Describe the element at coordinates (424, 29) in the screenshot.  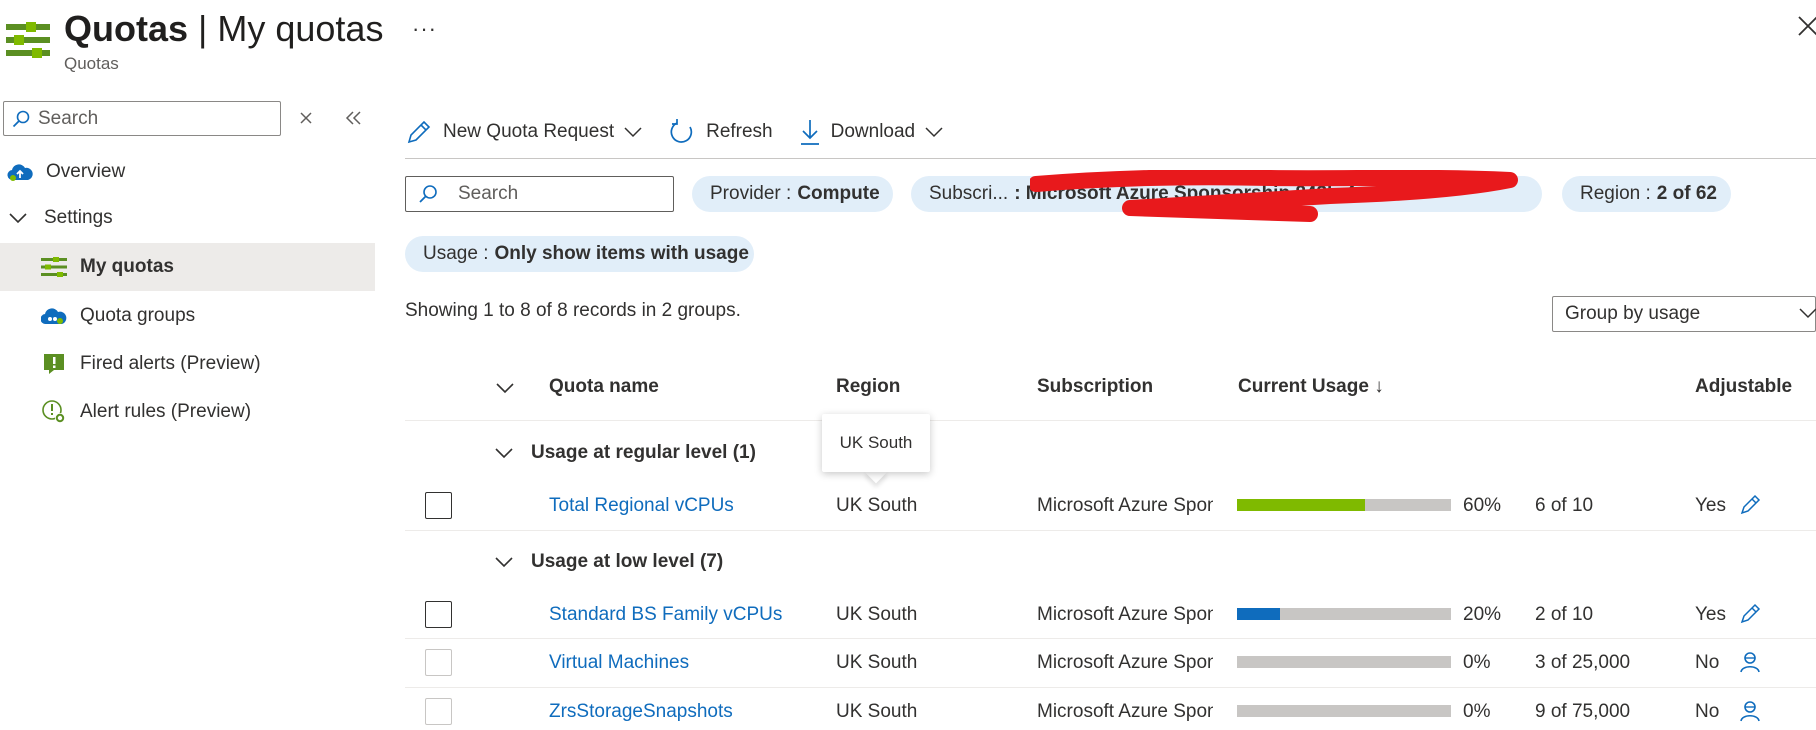
I see `more-options-button: ···` at that location.